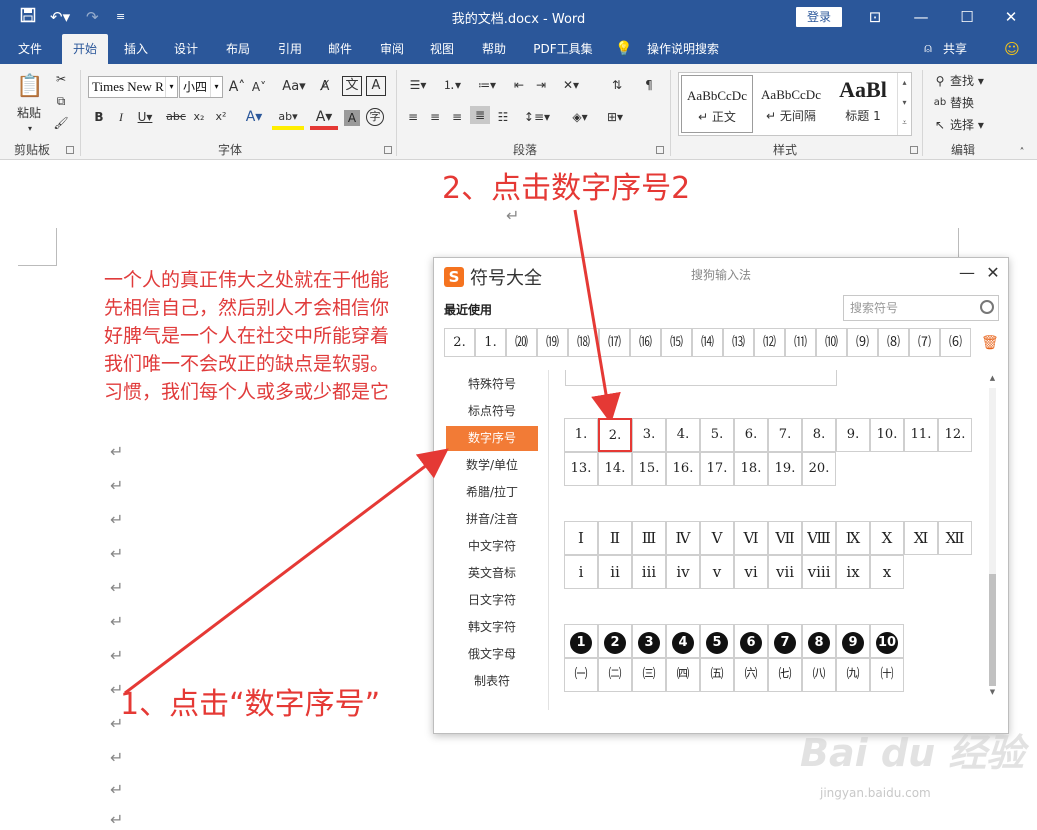 The image size is (1037, 830). I want to click on baidu-watermark: Bai du 经验, so click(912, 753).